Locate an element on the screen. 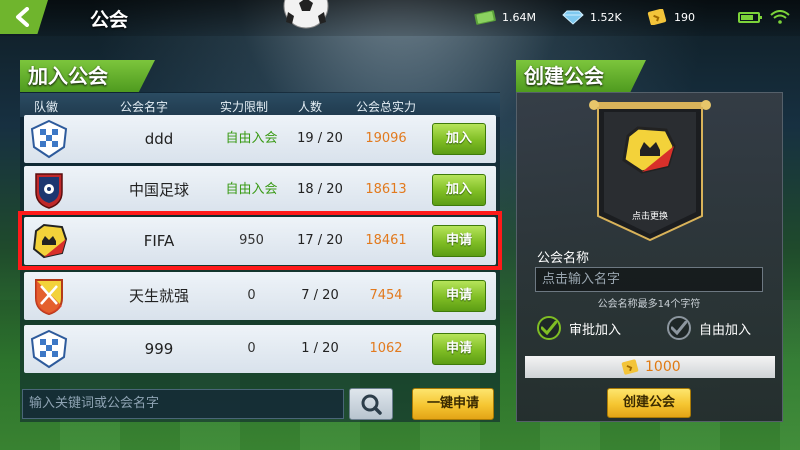 The height and width of the screenshot is (450, 800). total-power: 18613 is located at coordinates (386, 189).